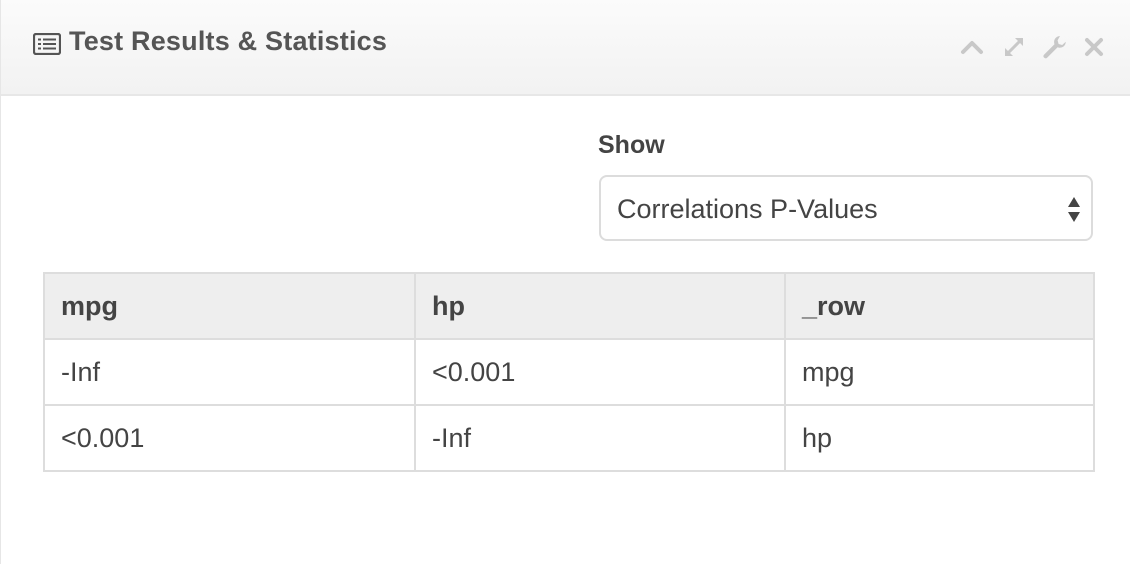  I want to click on table-header-row: mpg hp _row, so click(569, 306).